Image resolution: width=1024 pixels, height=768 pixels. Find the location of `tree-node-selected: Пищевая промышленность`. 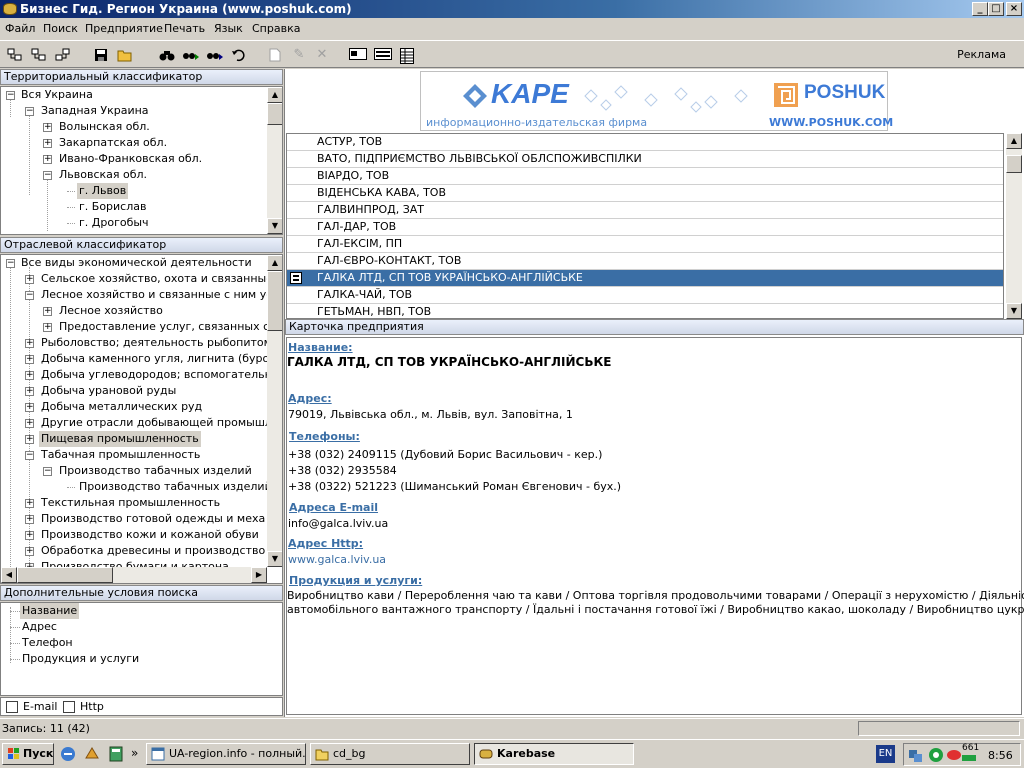

tree-node-selected: Пищевая промышленность is located at coordinates (120, 439).